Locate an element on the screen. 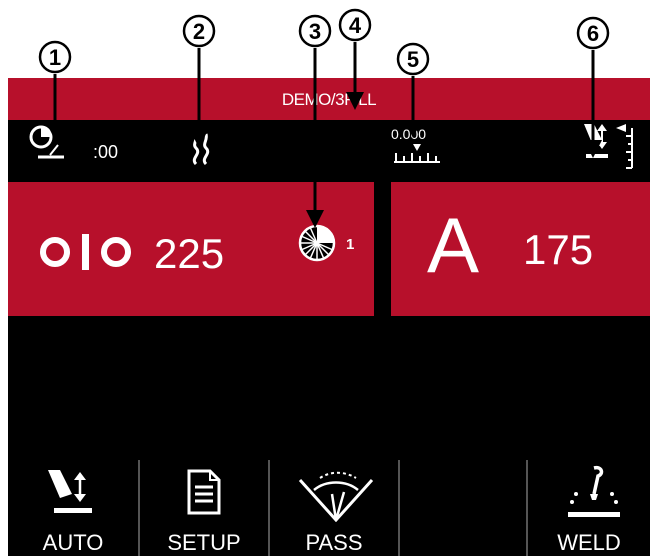 This screenshot has width=650, height=556. tab-pass: PASS is located at coordinates (335, 508).